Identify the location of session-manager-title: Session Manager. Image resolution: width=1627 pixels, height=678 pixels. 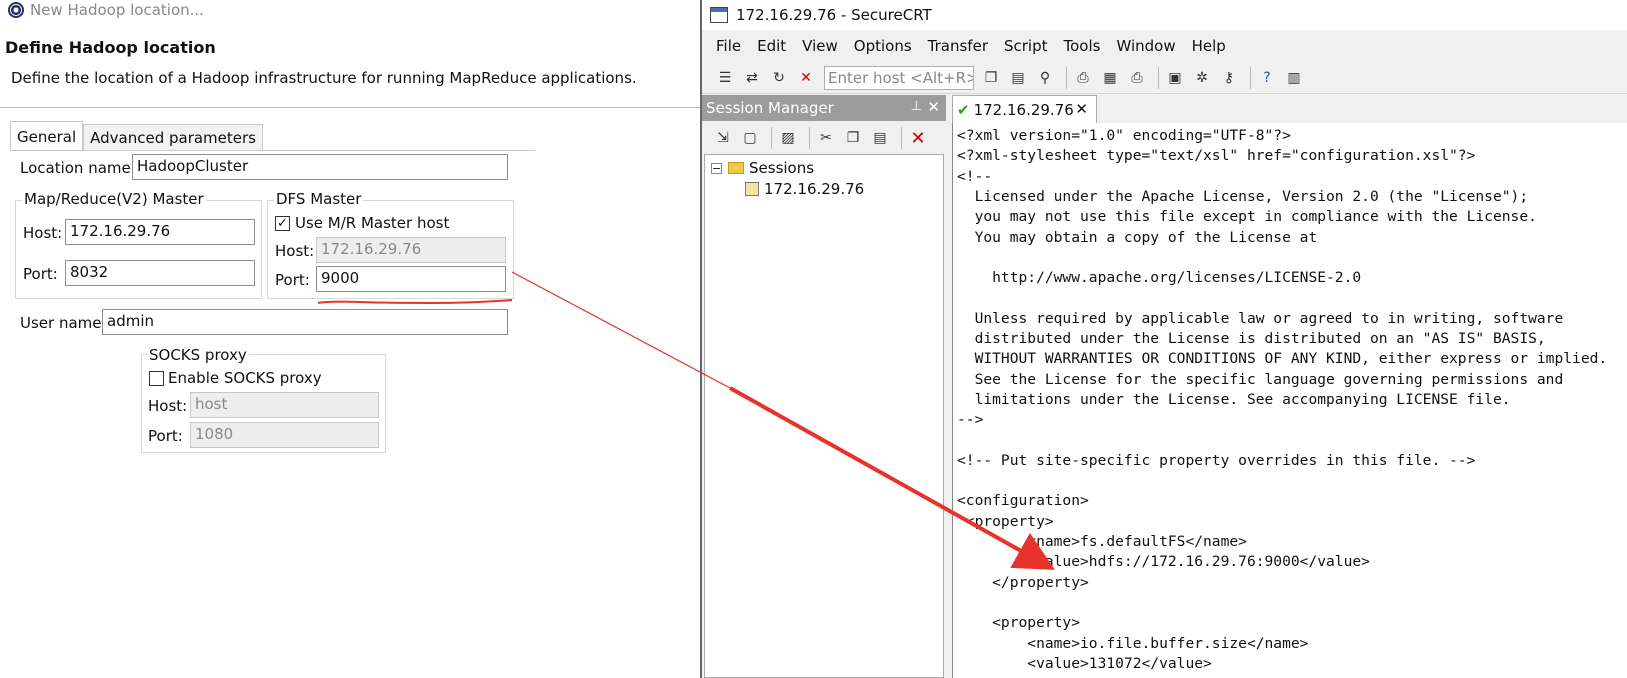
(770, 108).